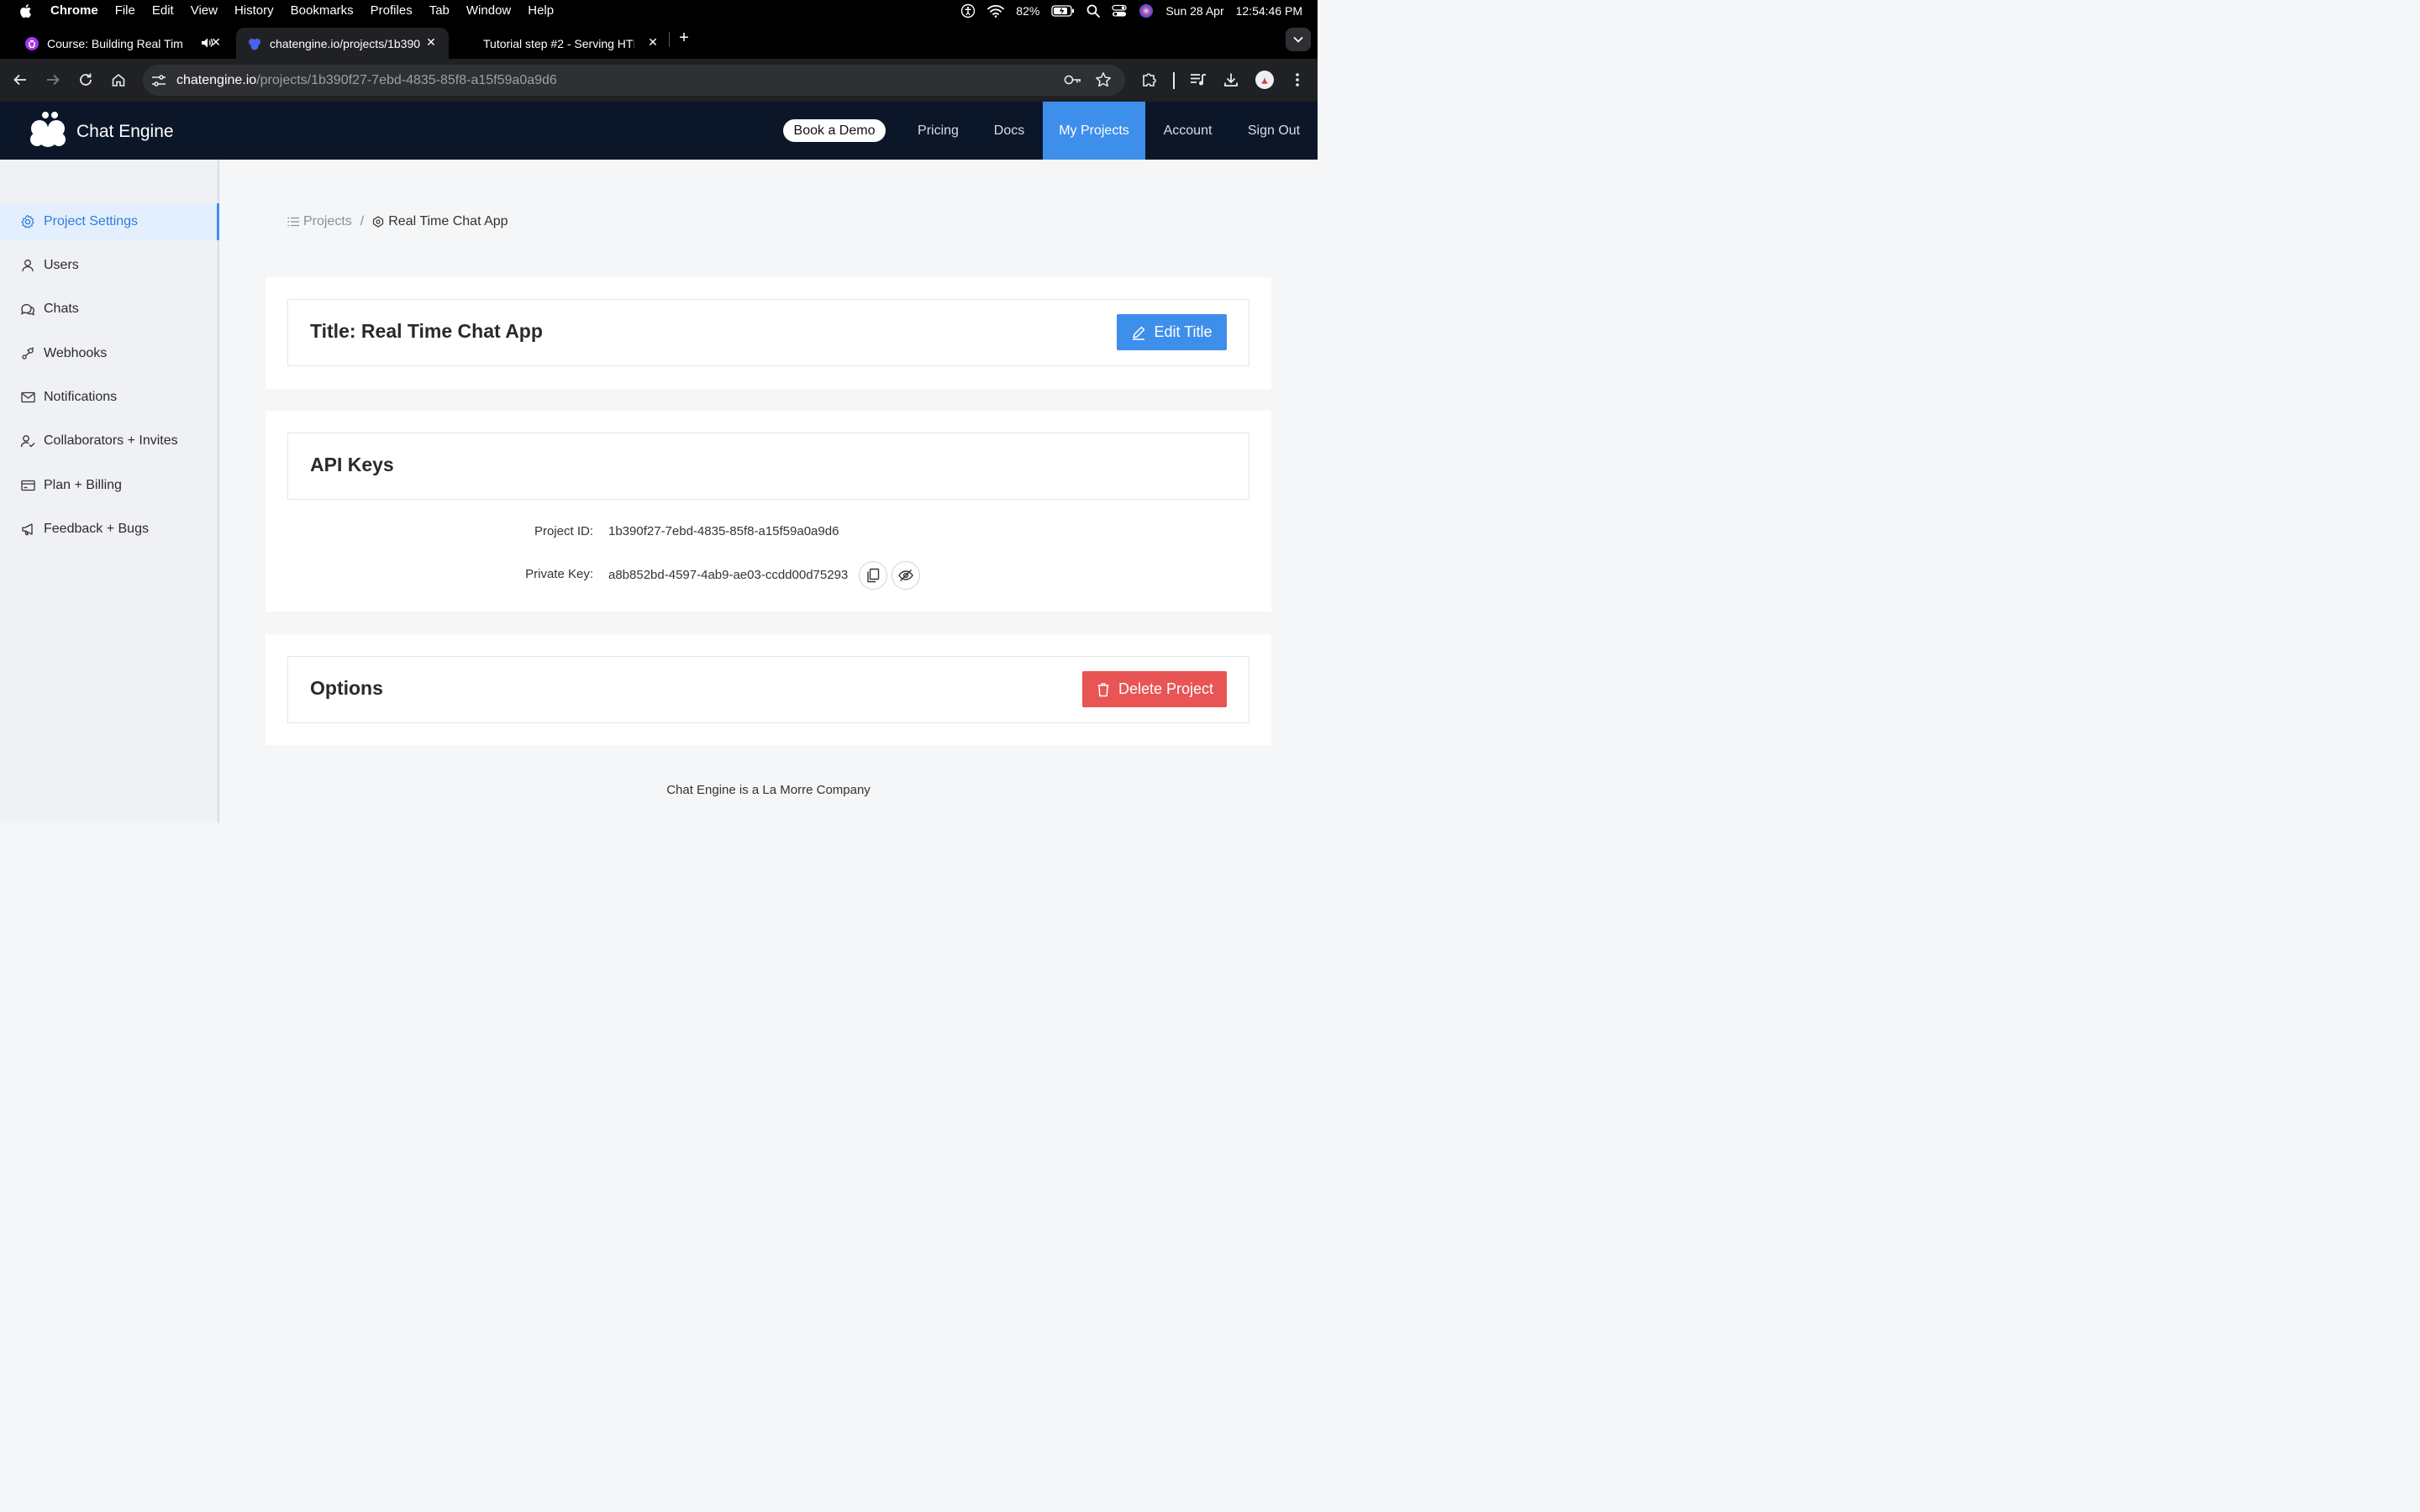 The height and width of the screenshot is (1512, 2420). What do you see at coordinates (83, 485) in the screenshot?
I see `sidebar-item-label: Plan + Billing` at bounding box center [83, 485].